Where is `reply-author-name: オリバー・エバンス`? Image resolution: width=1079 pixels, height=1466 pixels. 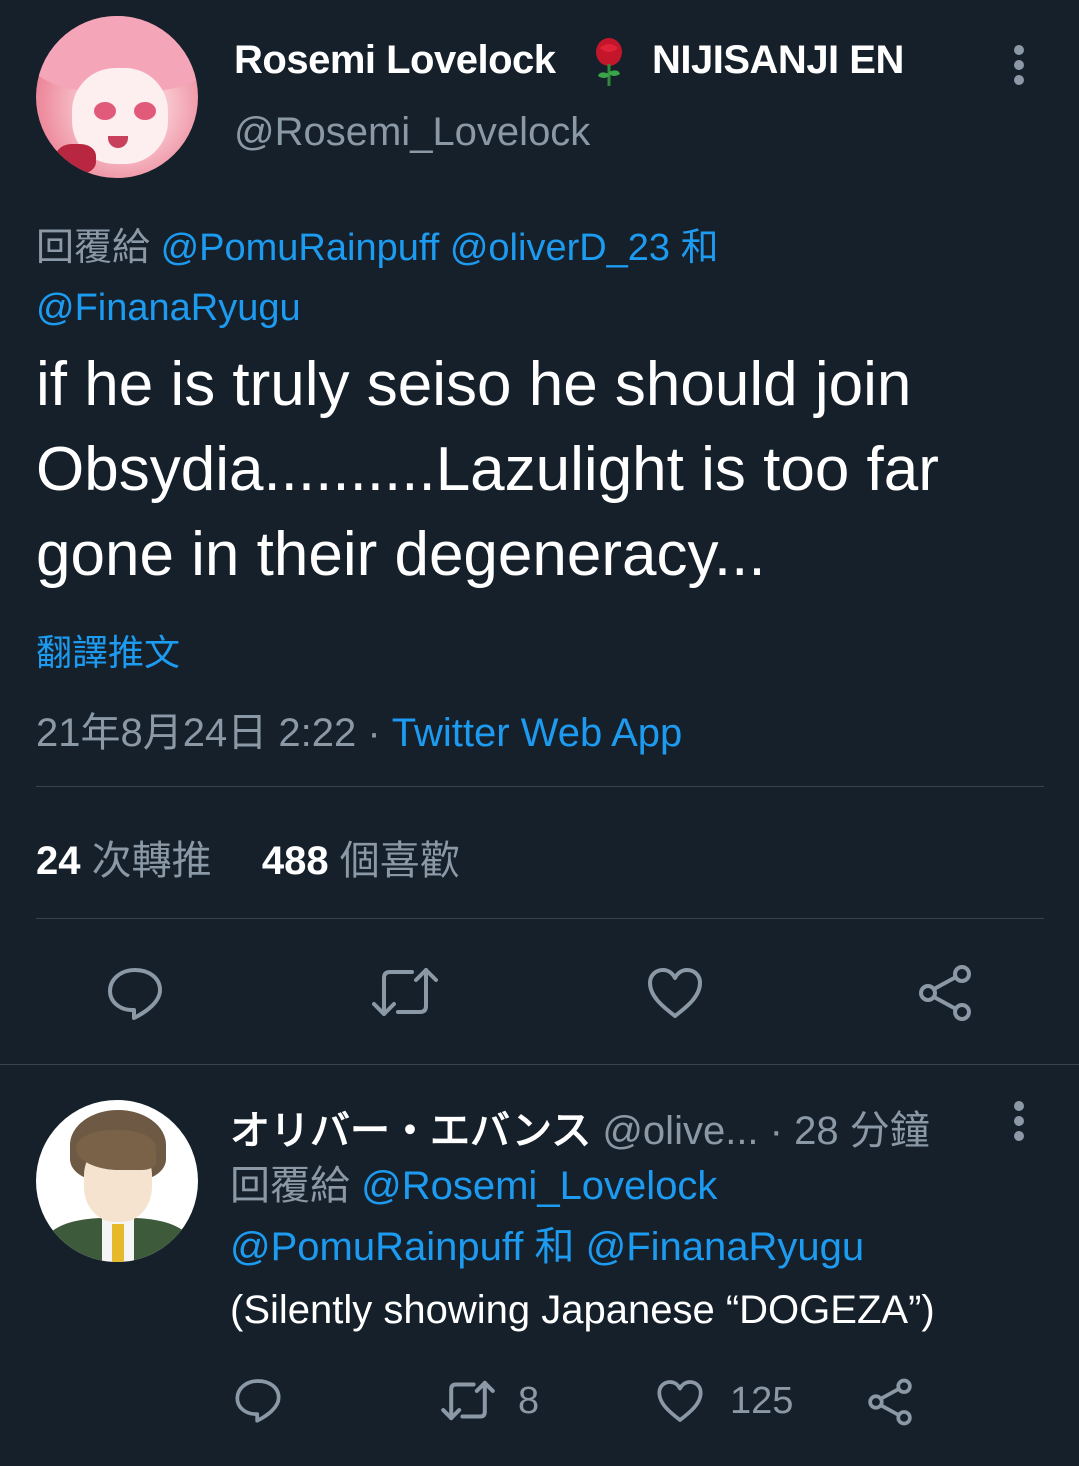 reply-author-name: オリバー・エバンス is located at coordinates (410, 1131).